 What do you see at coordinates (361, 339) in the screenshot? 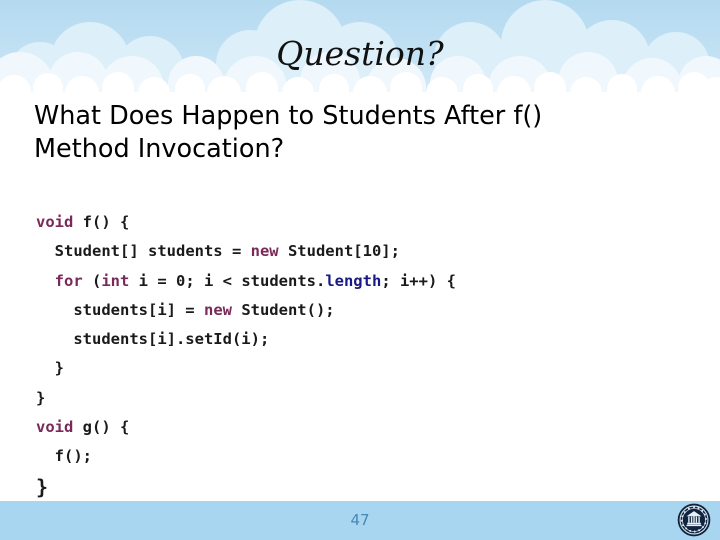
I see `code-line: students[i].setId(i);` at bounding box center [361, 339].